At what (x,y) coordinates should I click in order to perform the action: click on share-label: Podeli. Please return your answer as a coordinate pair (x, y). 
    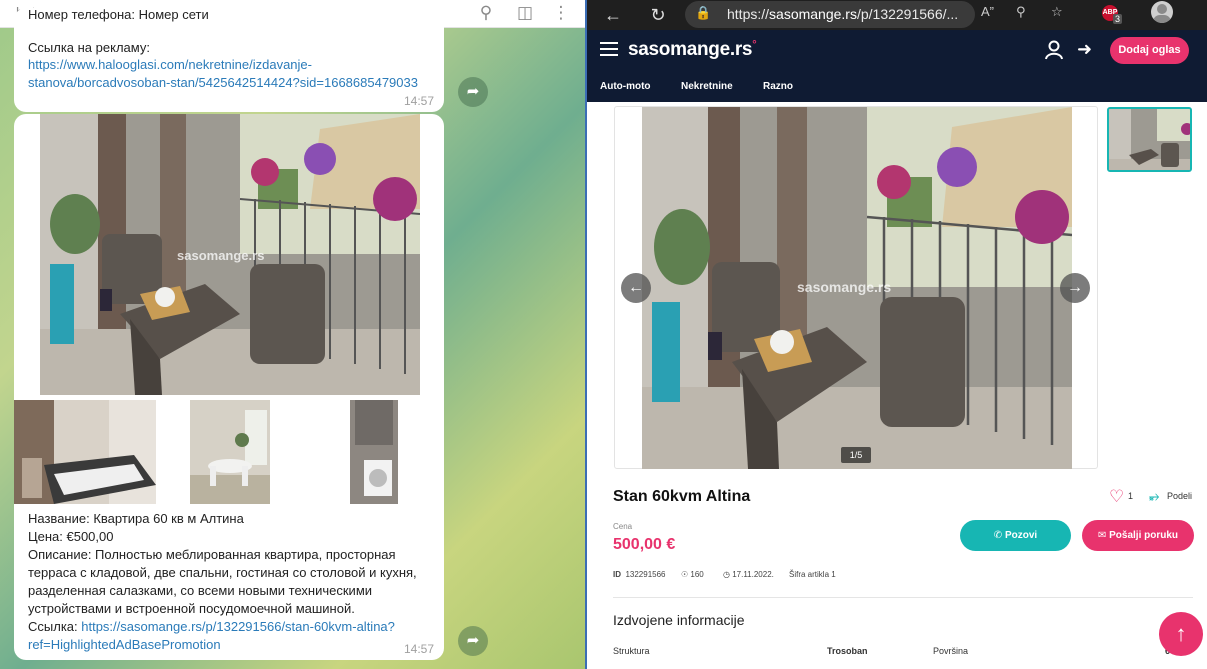
    Looking at the image, I should click on (1179, 496).